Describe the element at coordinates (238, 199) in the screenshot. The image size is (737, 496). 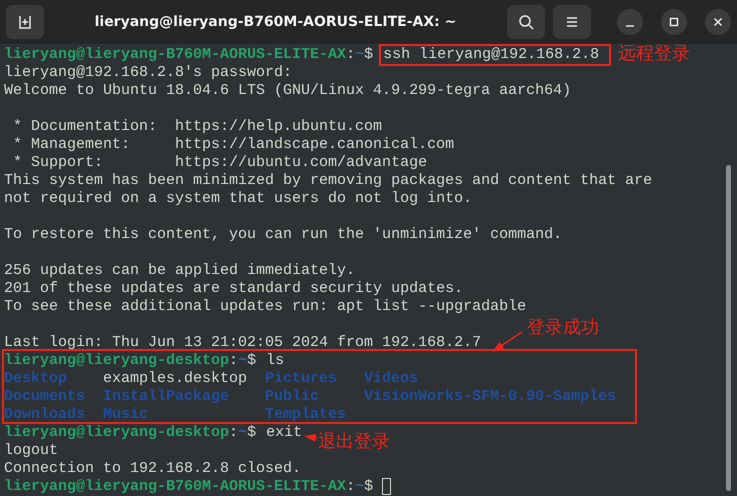
I see `output-text: not required on a system that users do not log into.` at that location.